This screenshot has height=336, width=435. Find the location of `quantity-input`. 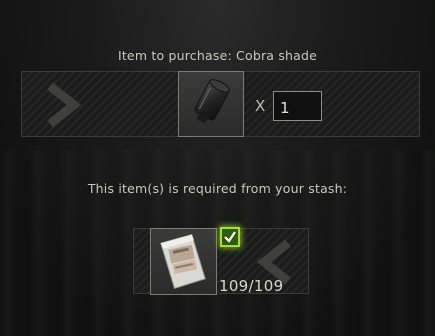

quantity-input is located at coordinates (297, 106).